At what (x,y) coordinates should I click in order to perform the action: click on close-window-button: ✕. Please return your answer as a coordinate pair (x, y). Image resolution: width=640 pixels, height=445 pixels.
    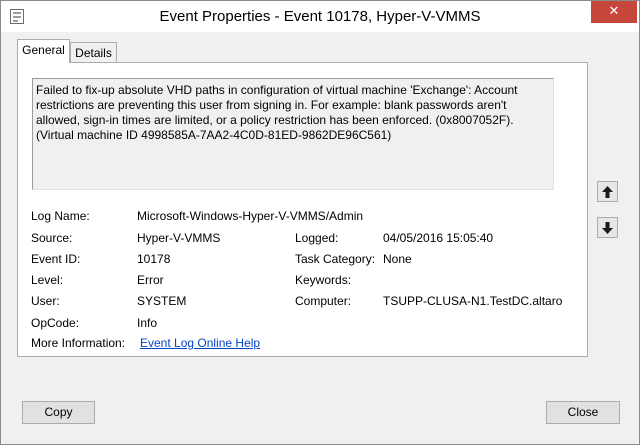
    Looking at the image, I should click on (614, 12).